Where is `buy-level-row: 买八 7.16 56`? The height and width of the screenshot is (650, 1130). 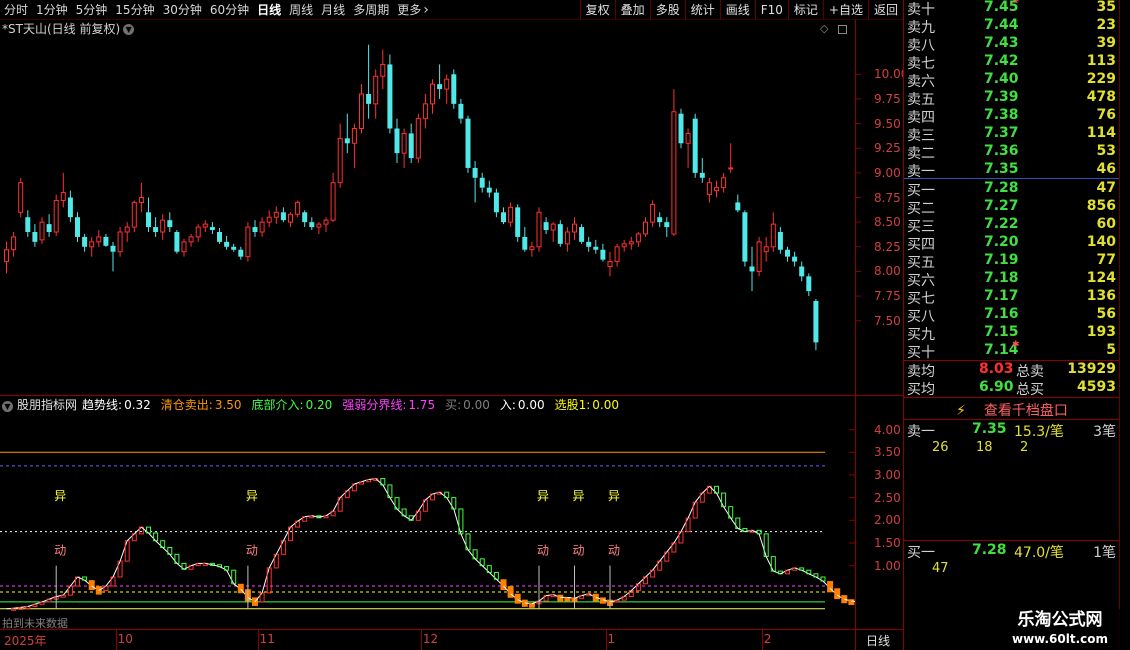 buy-level-row: 买八 7.16 56 is located at coordinates (1012, 315).